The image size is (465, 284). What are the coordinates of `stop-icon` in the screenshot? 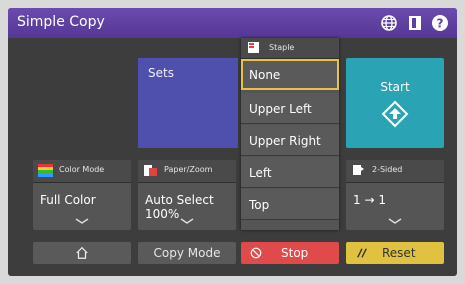 It's located at (256, 253).